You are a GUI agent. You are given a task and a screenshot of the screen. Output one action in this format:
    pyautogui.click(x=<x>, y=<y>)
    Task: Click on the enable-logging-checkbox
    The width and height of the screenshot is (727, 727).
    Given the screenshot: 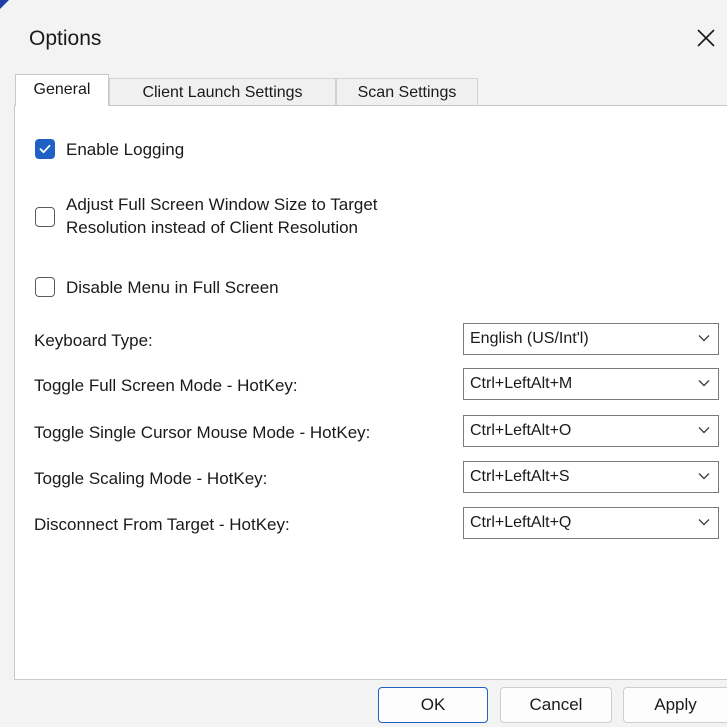 What is the action you would take?
    pyautogui.click(x=45, y=149)
    